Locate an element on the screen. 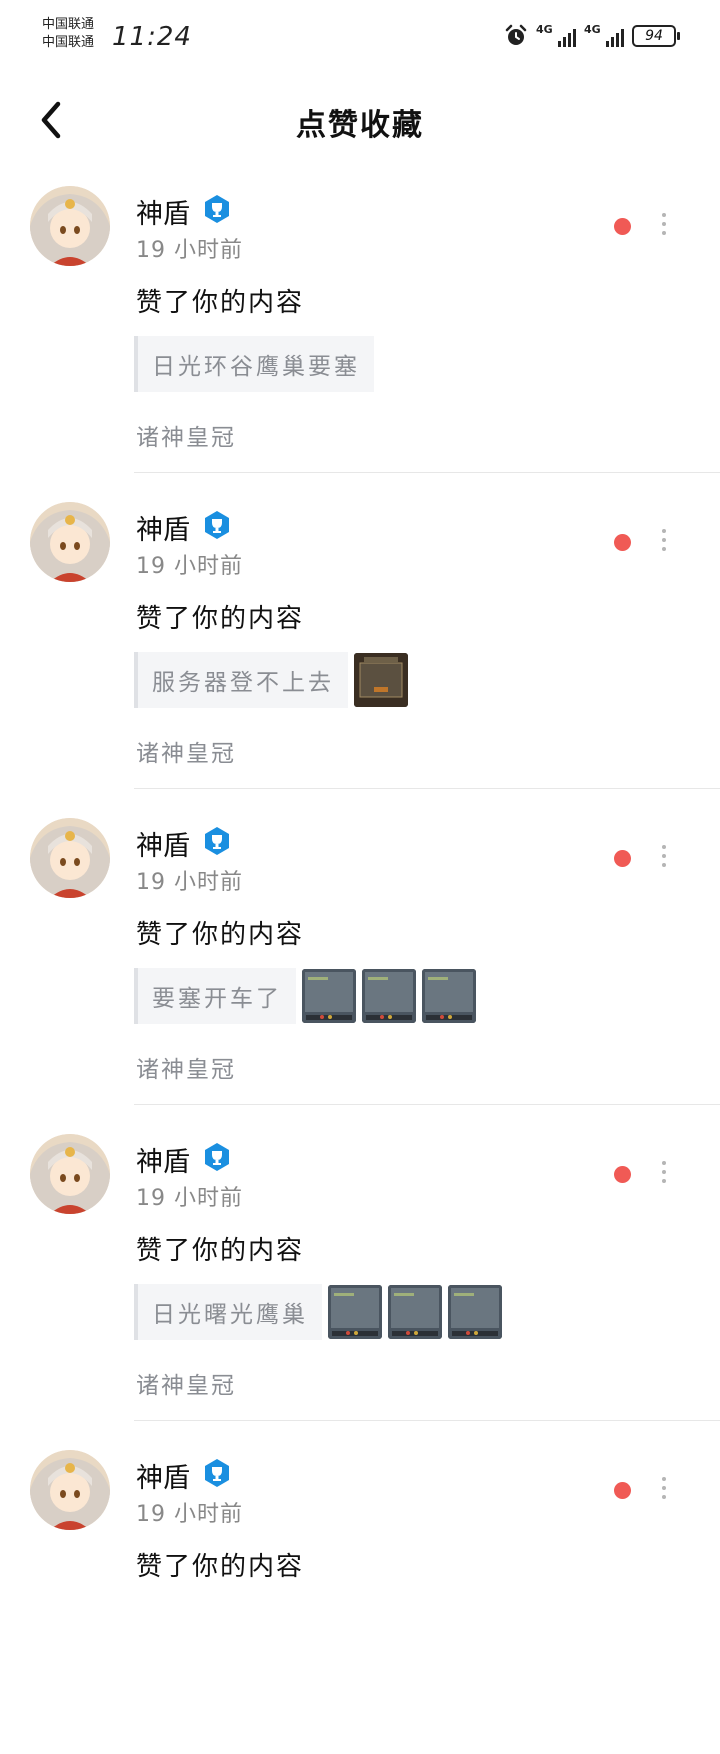 The height and width of the screenshot is (1754, 720). post-preview: 服务器登不上去 is located at coordinates (271, 680).